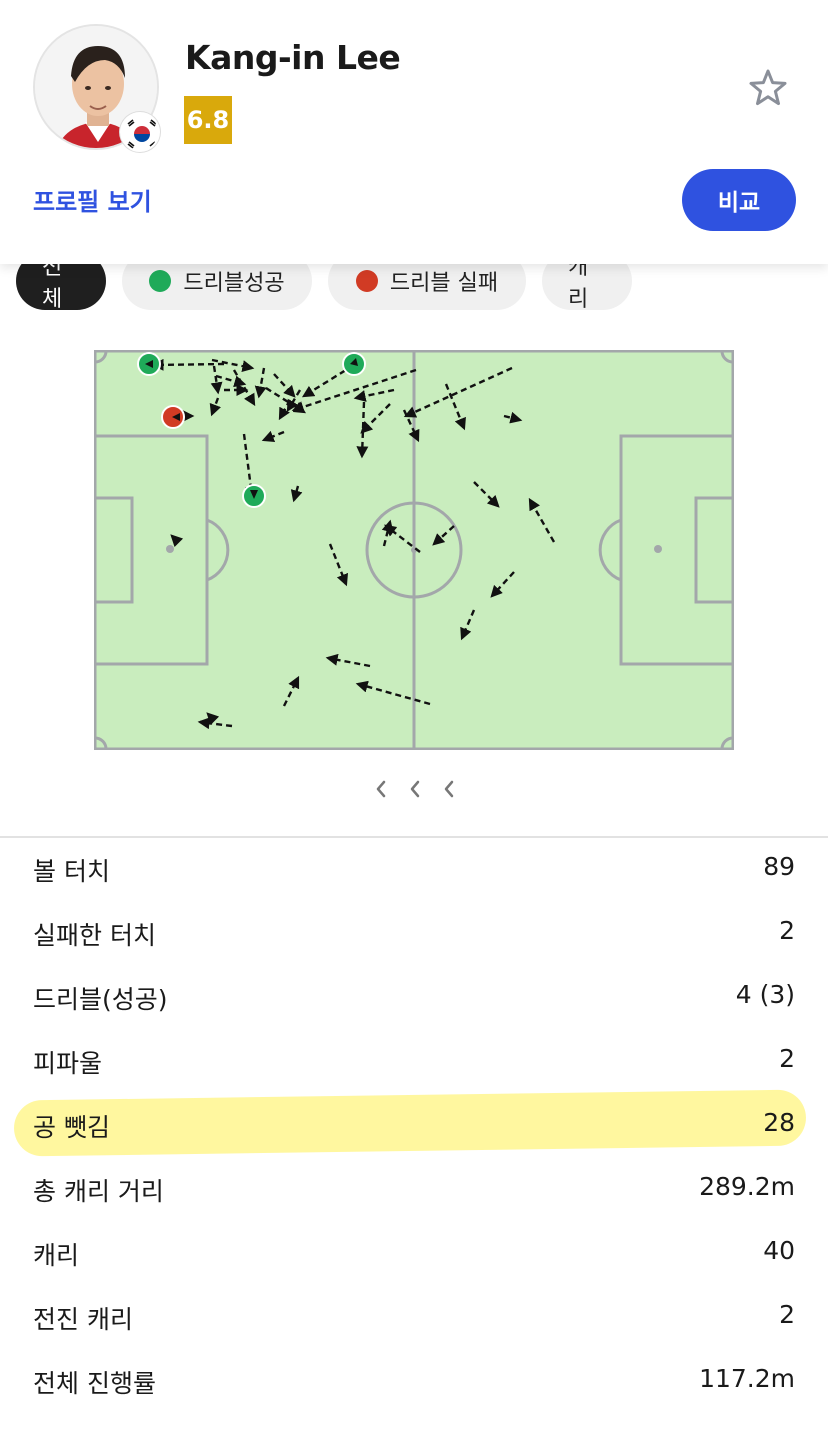 Image resolution: width=828 pixels, height=1440 pixels. I want to click on stat-value: 28, so click(779, 1122).